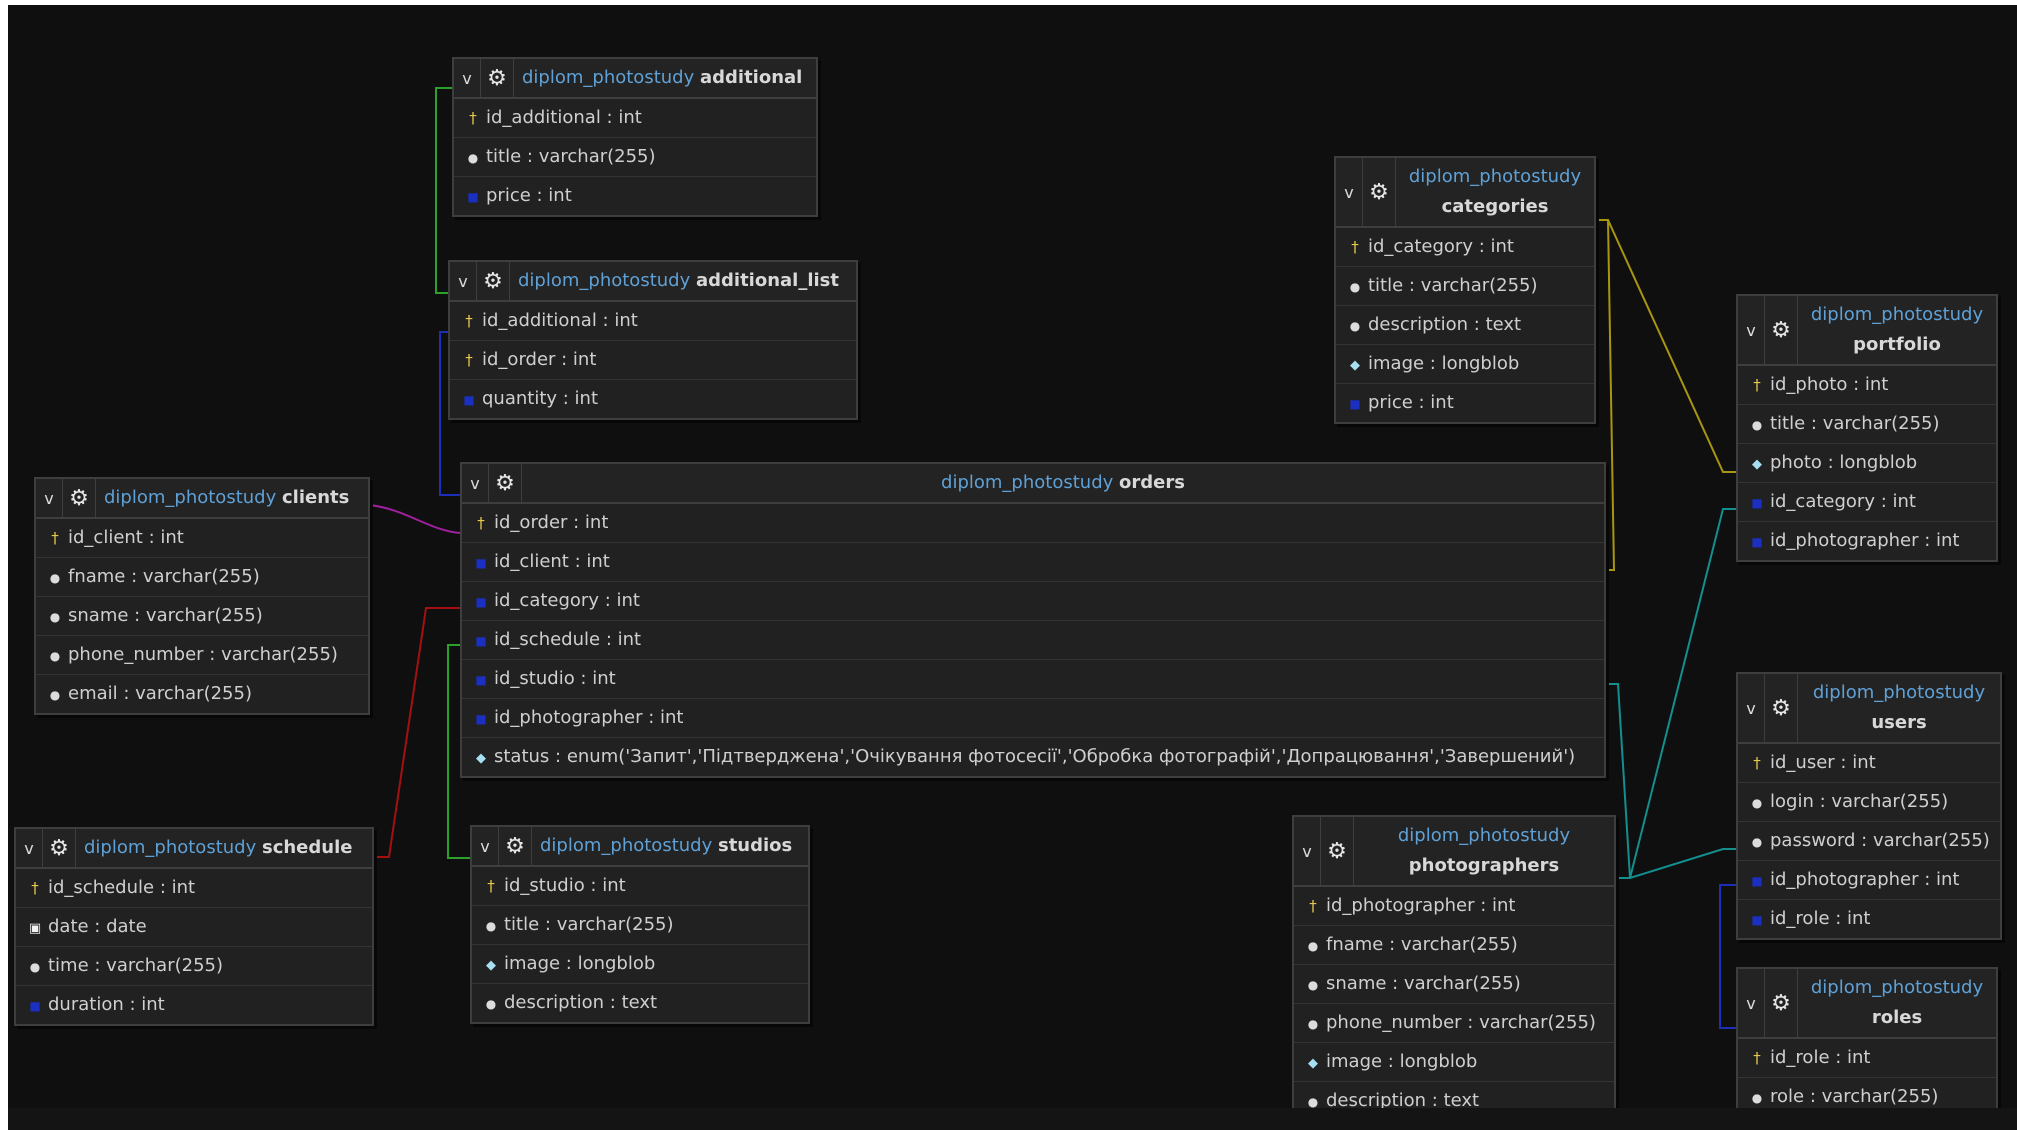 Image resolution: width=2017 pixels, height=1130 pixels. Describe the element at coordinates (653, 398) in the screenshot. I see `column-row: ■ quantity : int` at that location.